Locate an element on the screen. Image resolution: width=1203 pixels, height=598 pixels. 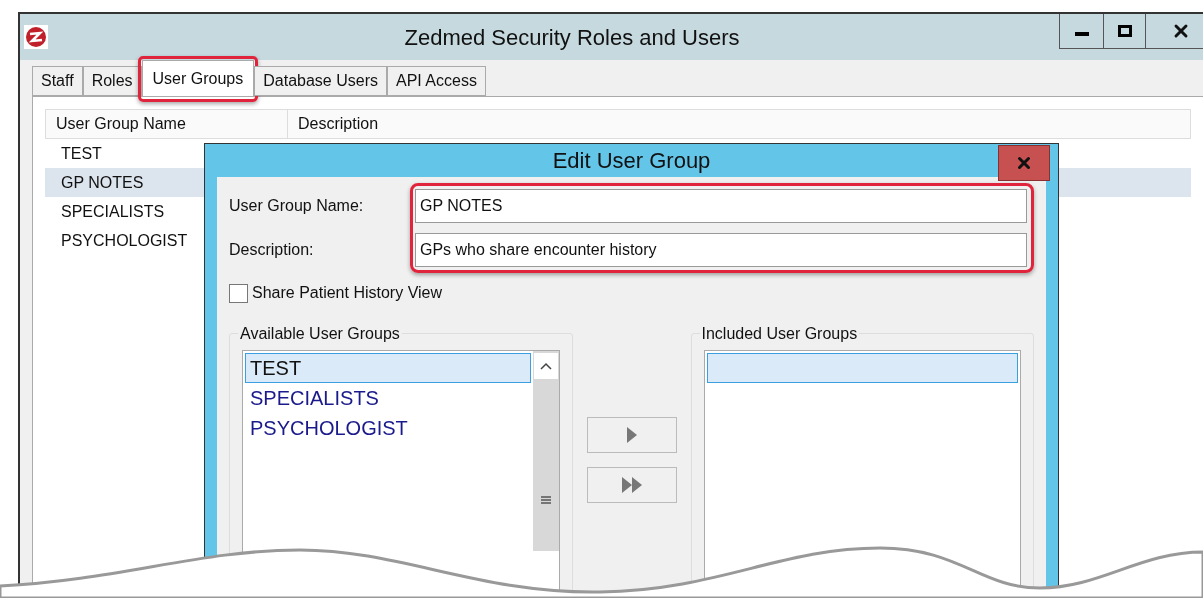
input-field: GPs who share encounter history is located at coordinates (721, 250).